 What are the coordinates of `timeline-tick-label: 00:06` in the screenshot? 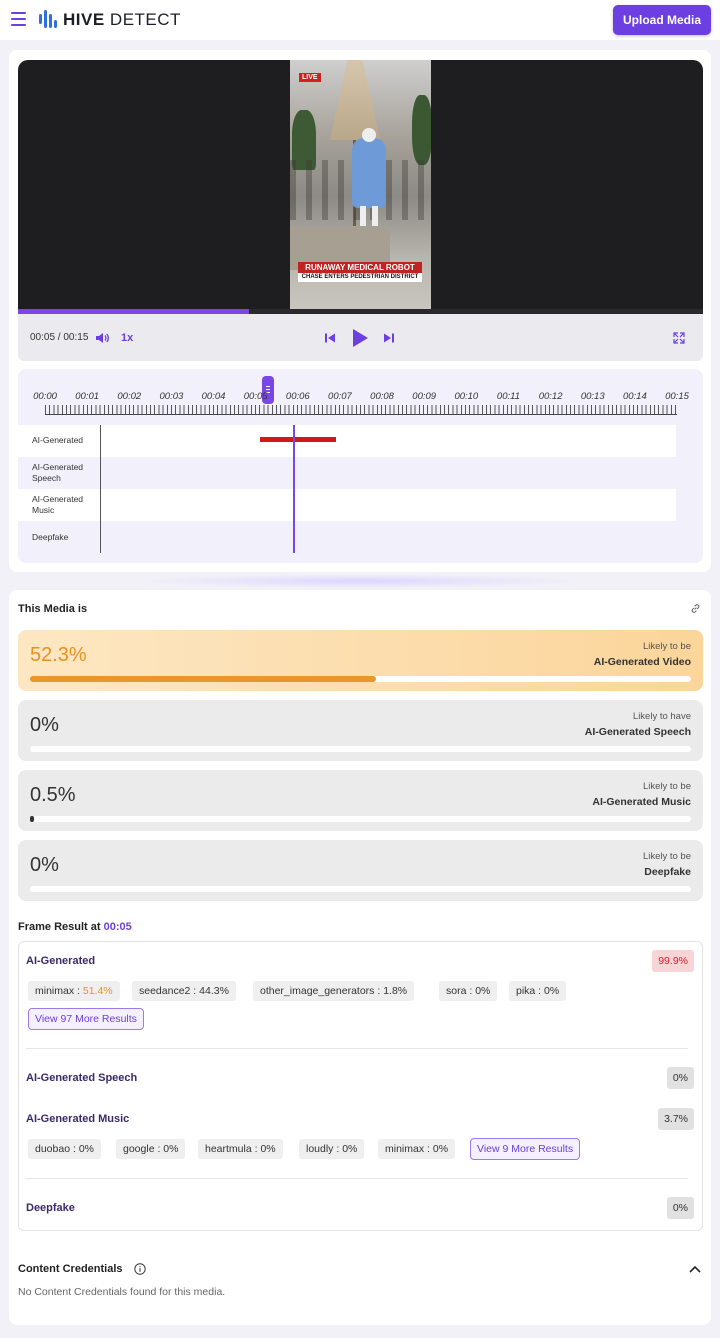 It's located at (297, 396).